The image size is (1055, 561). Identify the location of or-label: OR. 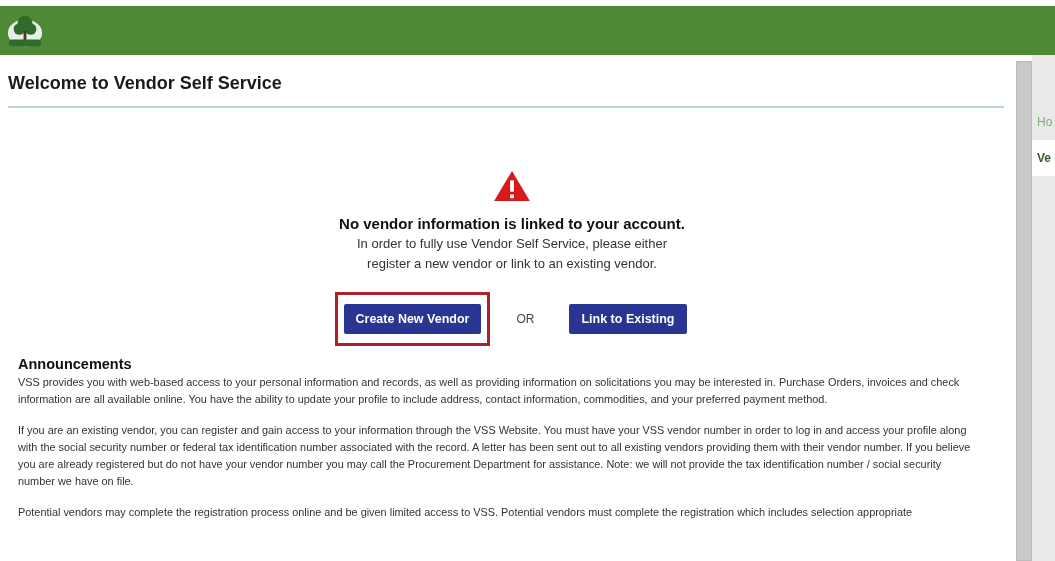
(525, 319).